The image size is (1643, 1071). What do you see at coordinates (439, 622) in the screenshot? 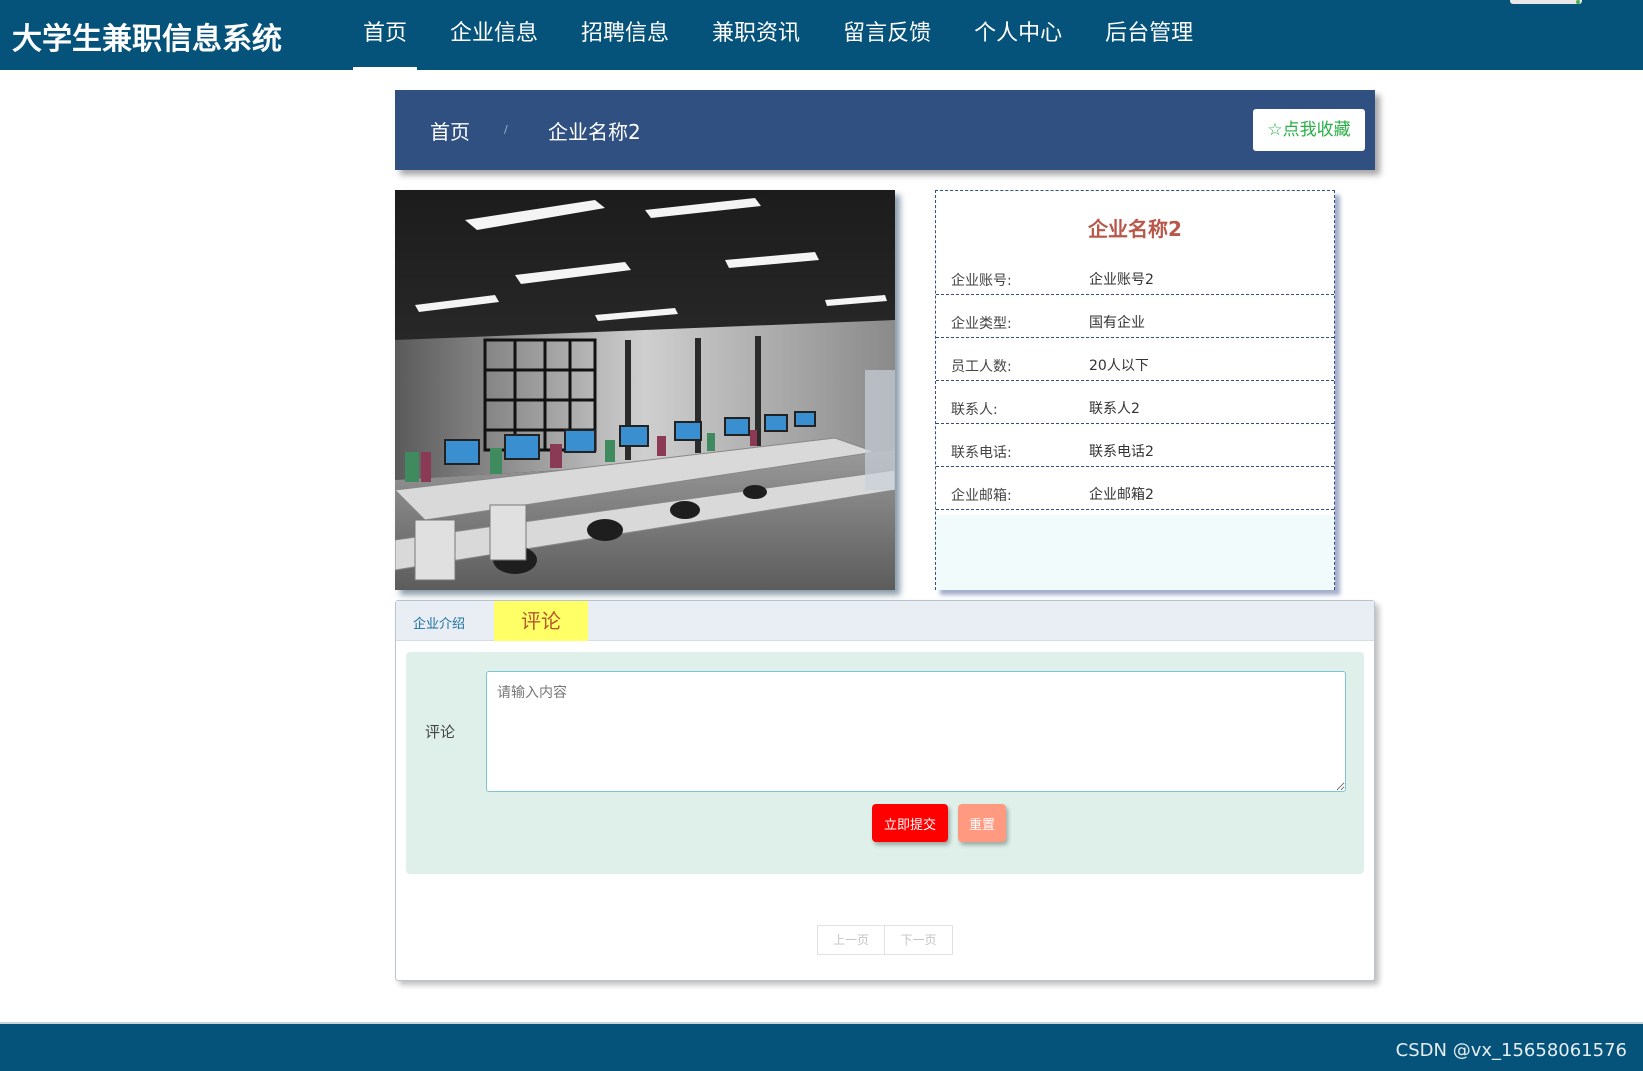
I see `tab-company-intro: 企业介绍` at bounding box center [439, 622].